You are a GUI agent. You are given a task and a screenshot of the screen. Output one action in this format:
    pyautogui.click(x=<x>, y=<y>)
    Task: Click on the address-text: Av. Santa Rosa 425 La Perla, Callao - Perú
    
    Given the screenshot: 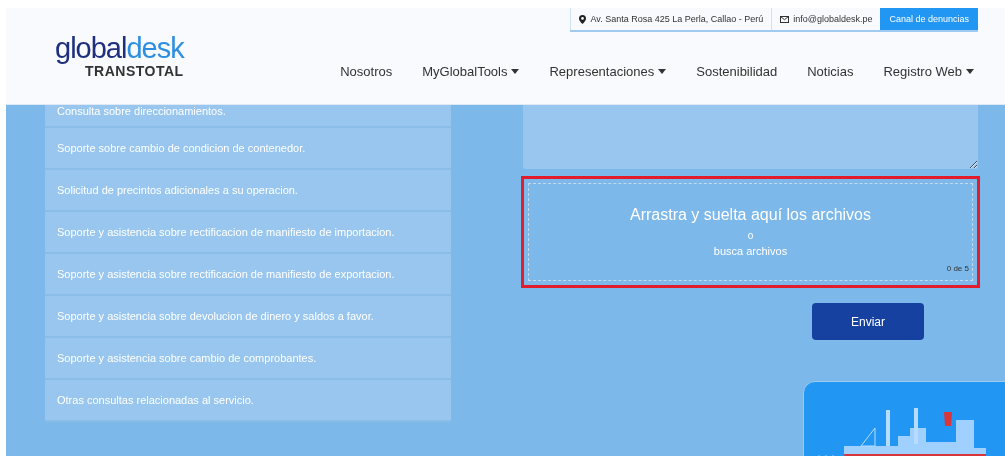 What is the action you would take?
    pyautogui.click(x=671, y=19)
    